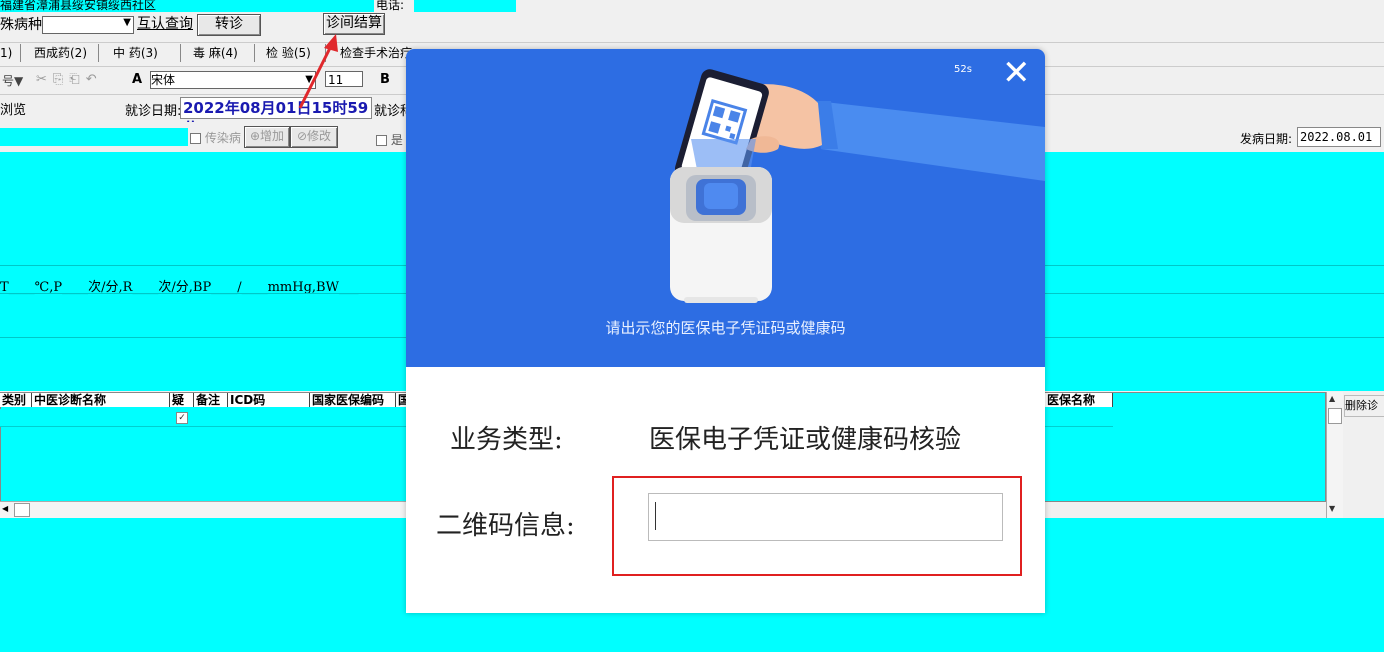 The image size is (1384, 652). I want to click on countdown-timer: 52s, so click(963, 69).